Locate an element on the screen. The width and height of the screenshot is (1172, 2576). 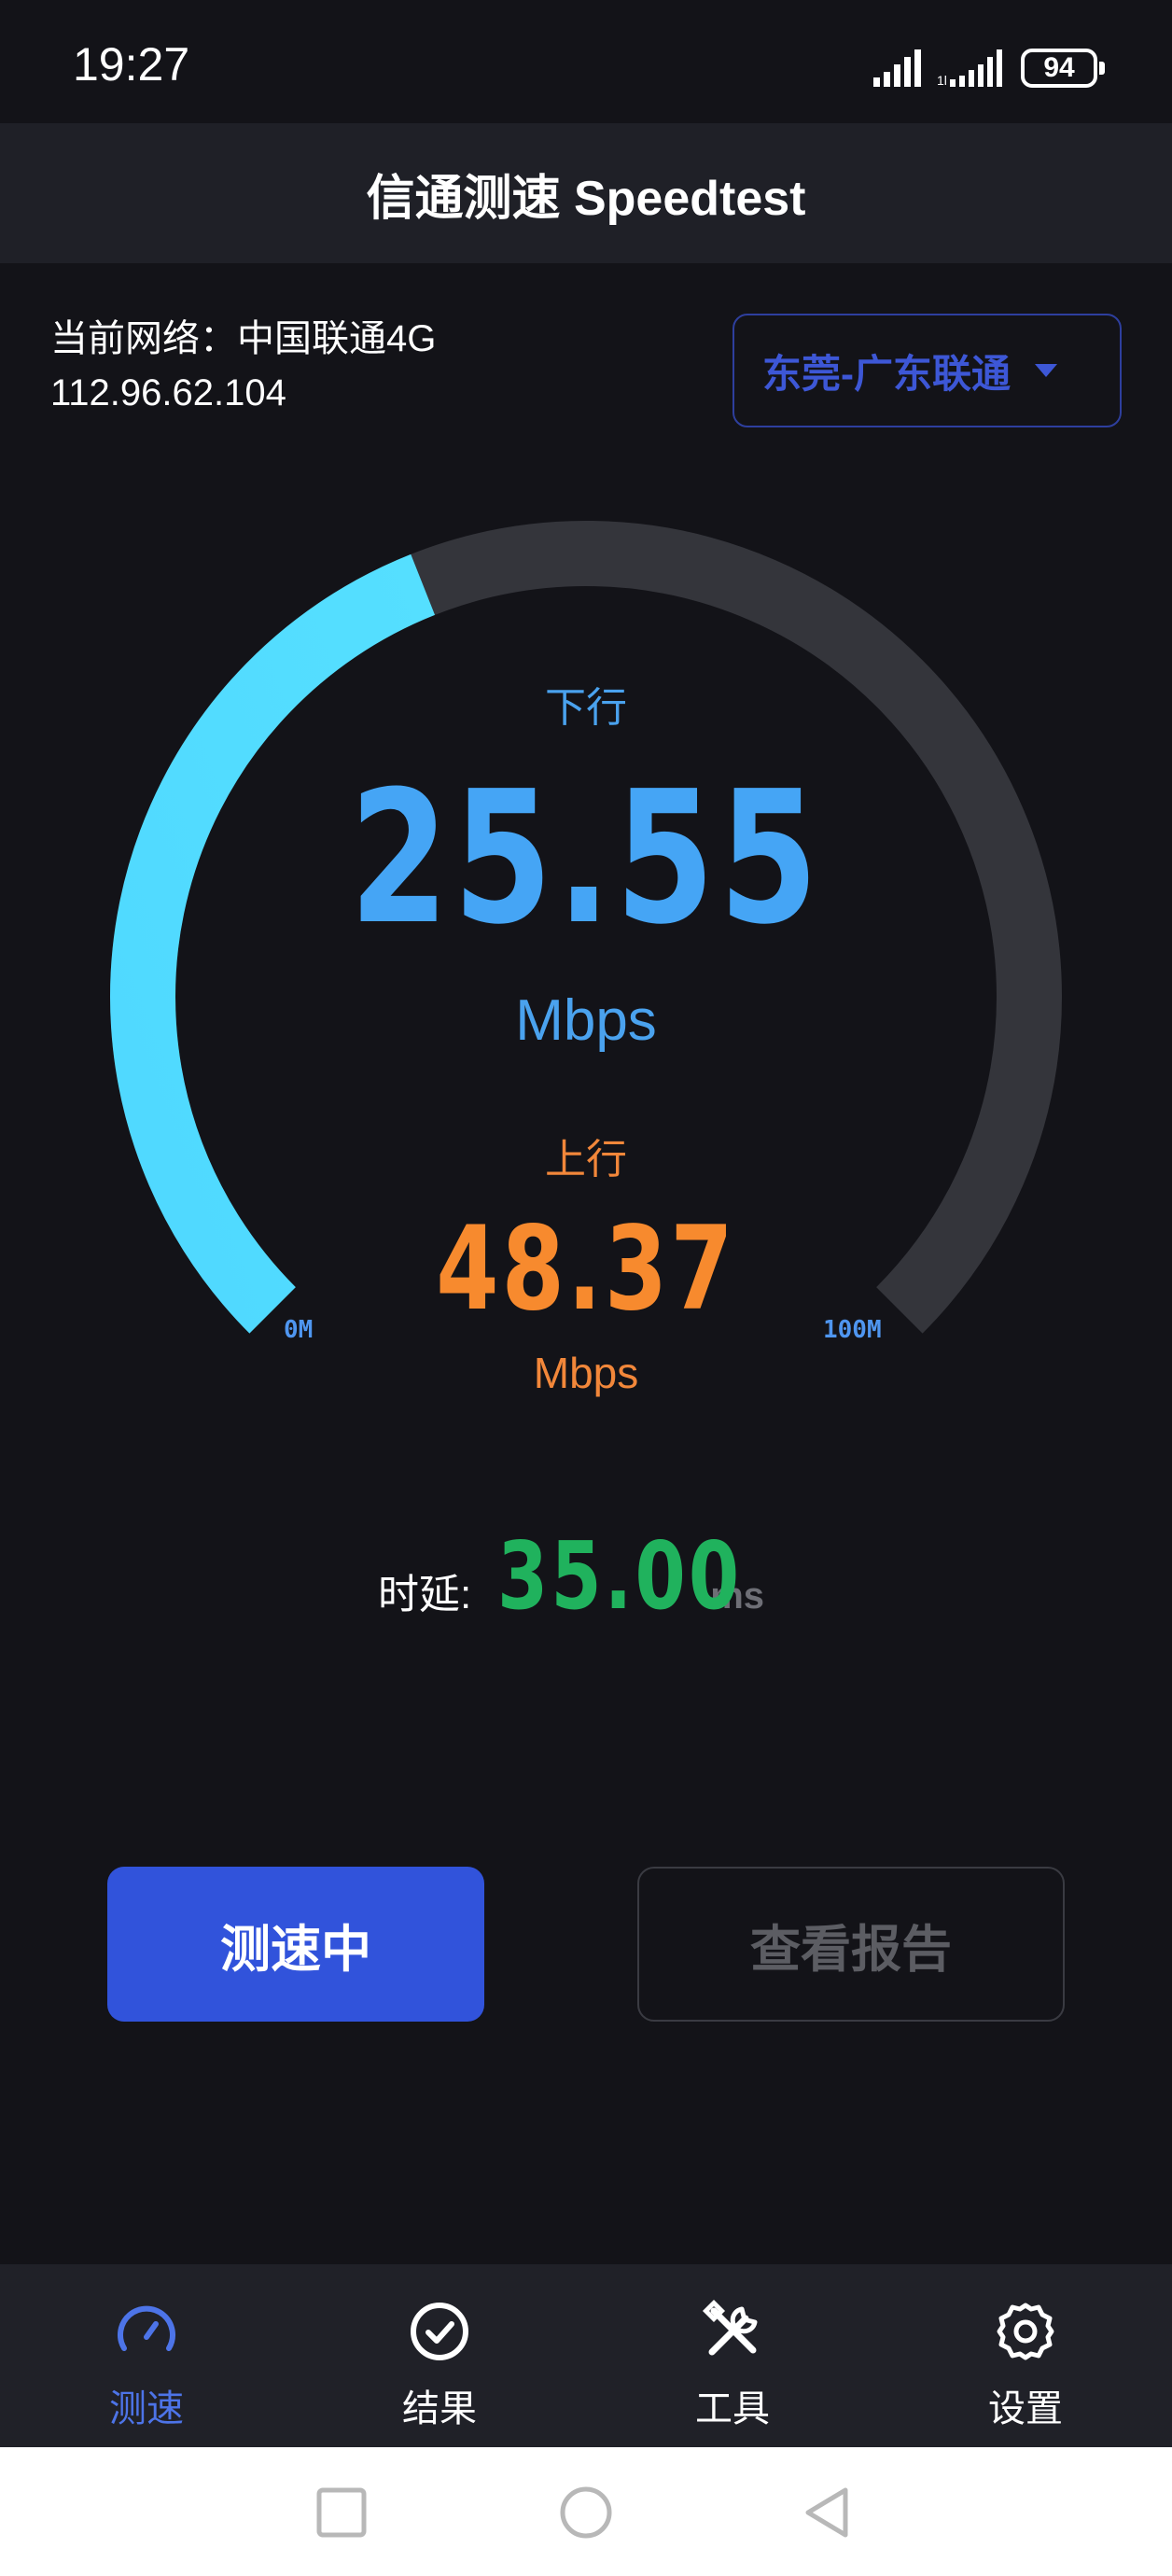
bottom-nav: 测速 结果 工具 设置 is located at coordinates (586, 2355).